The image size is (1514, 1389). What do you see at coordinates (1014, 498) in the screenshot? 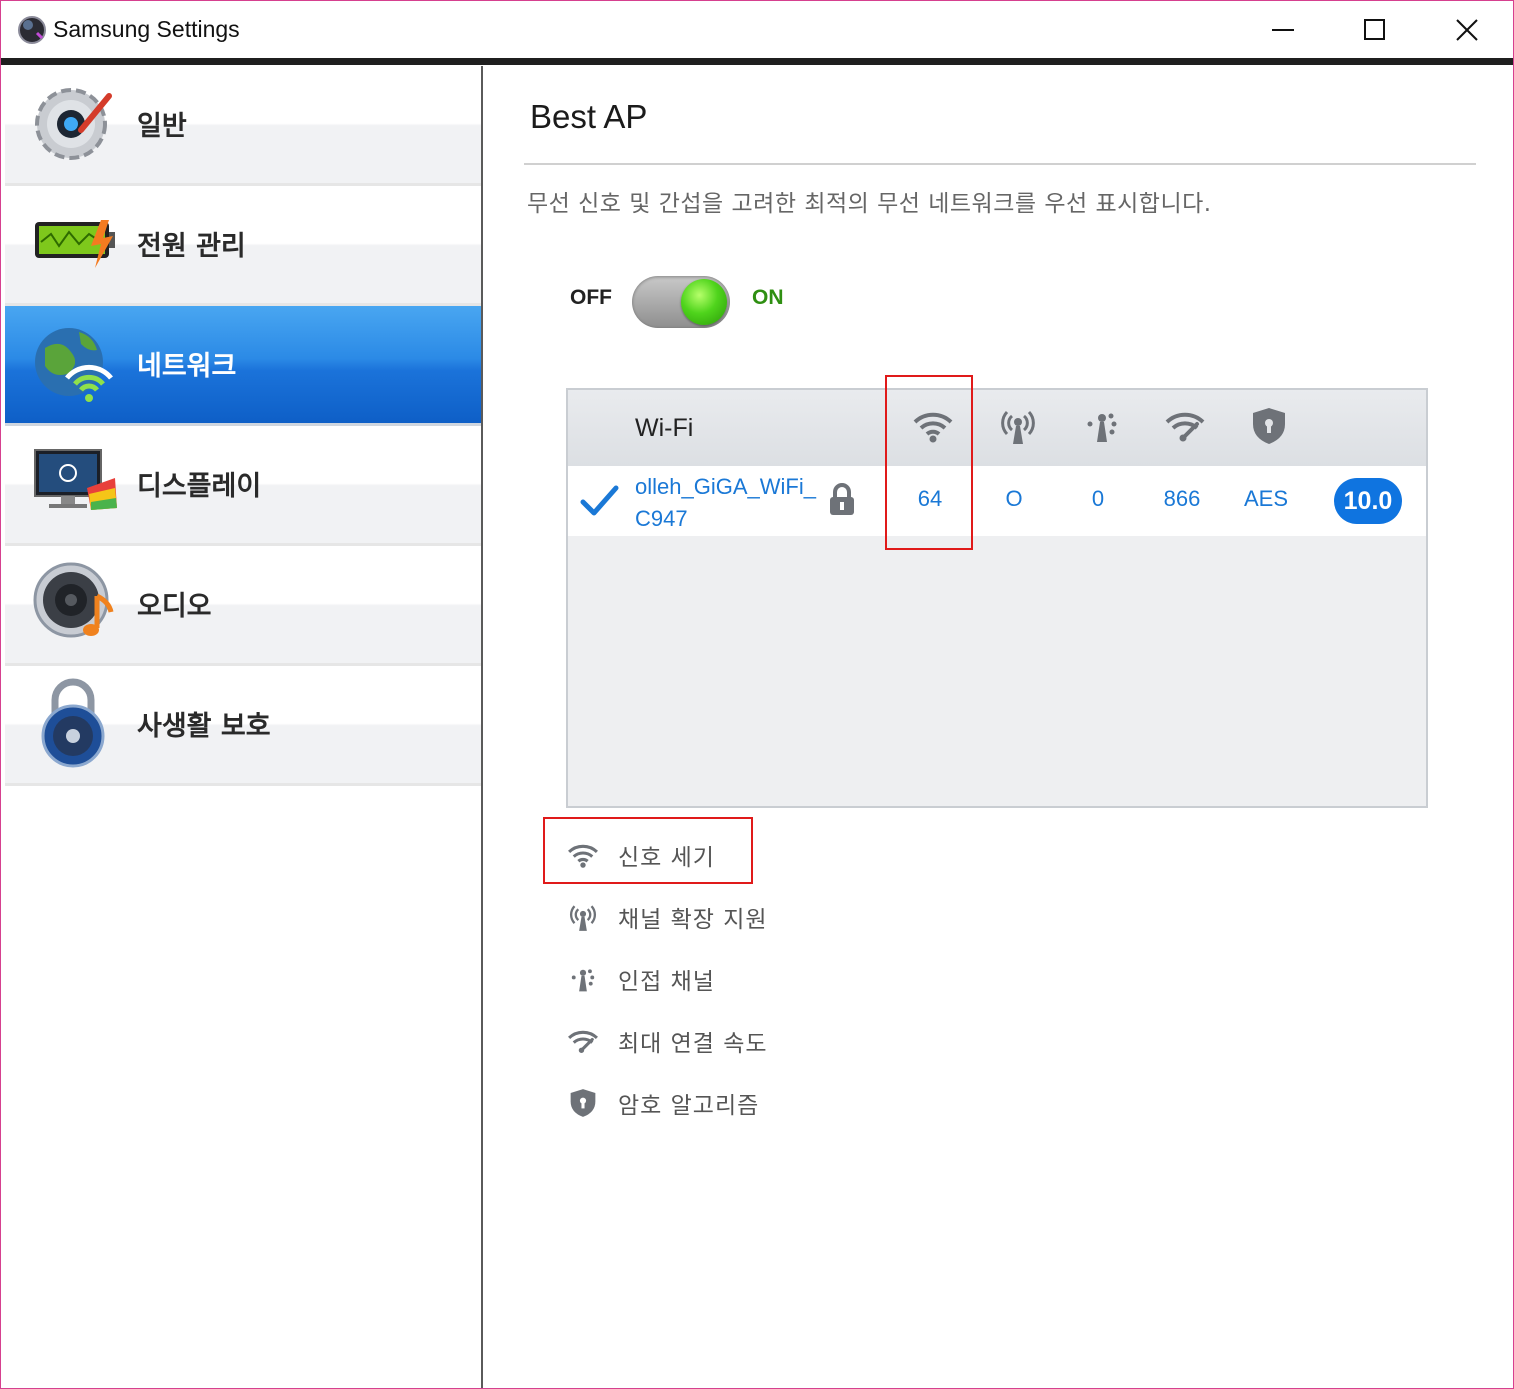
I see `channel-extension-value: O` at bounding box center [1014, 498].